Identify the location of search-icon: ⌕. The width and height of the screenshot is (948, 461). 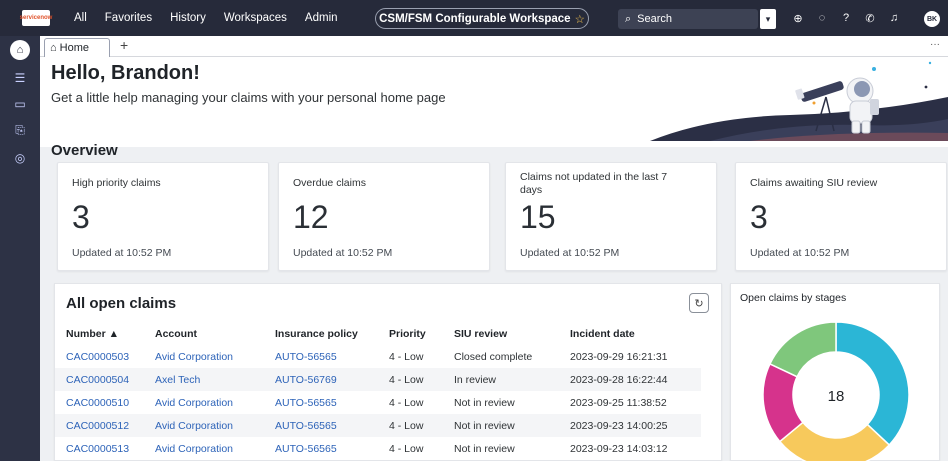
(628, 18).